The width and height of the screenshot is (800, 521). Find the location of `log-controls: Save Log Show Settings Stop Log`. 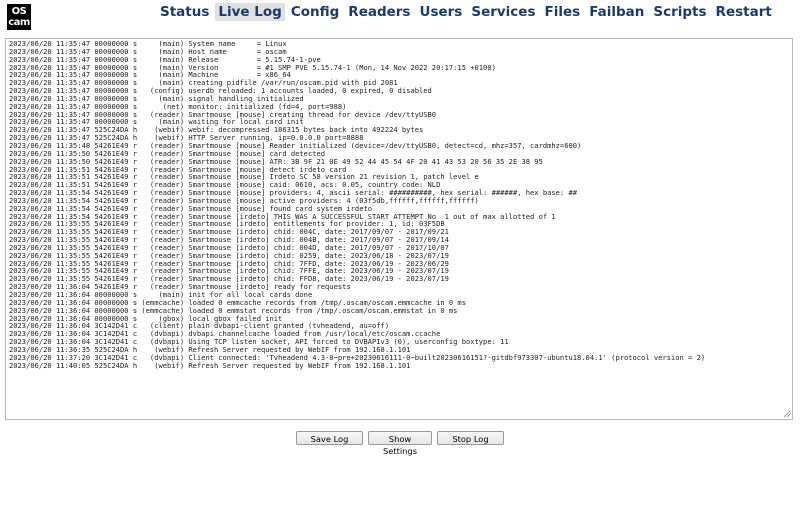

log-controls: Save Log Show Settings Stop Log is located at coordinates (400, 443).